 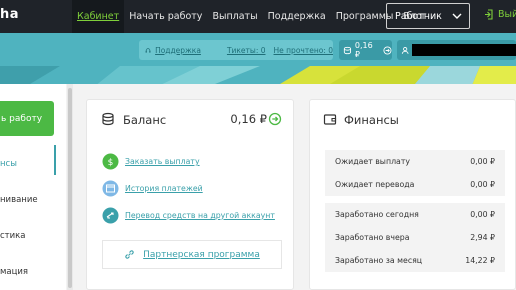 What do you see at coordinates (234, 16) in the screenshot?
I see `nav-payouts: Выплаты` at bounding box center [234, 16].